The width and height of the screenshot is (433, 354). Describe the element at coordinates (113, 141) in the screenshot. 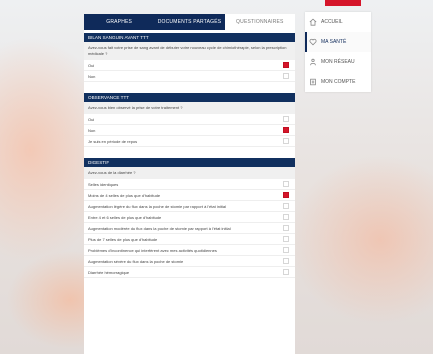

I see `answer-label: Je suis en période de repos` at that location.